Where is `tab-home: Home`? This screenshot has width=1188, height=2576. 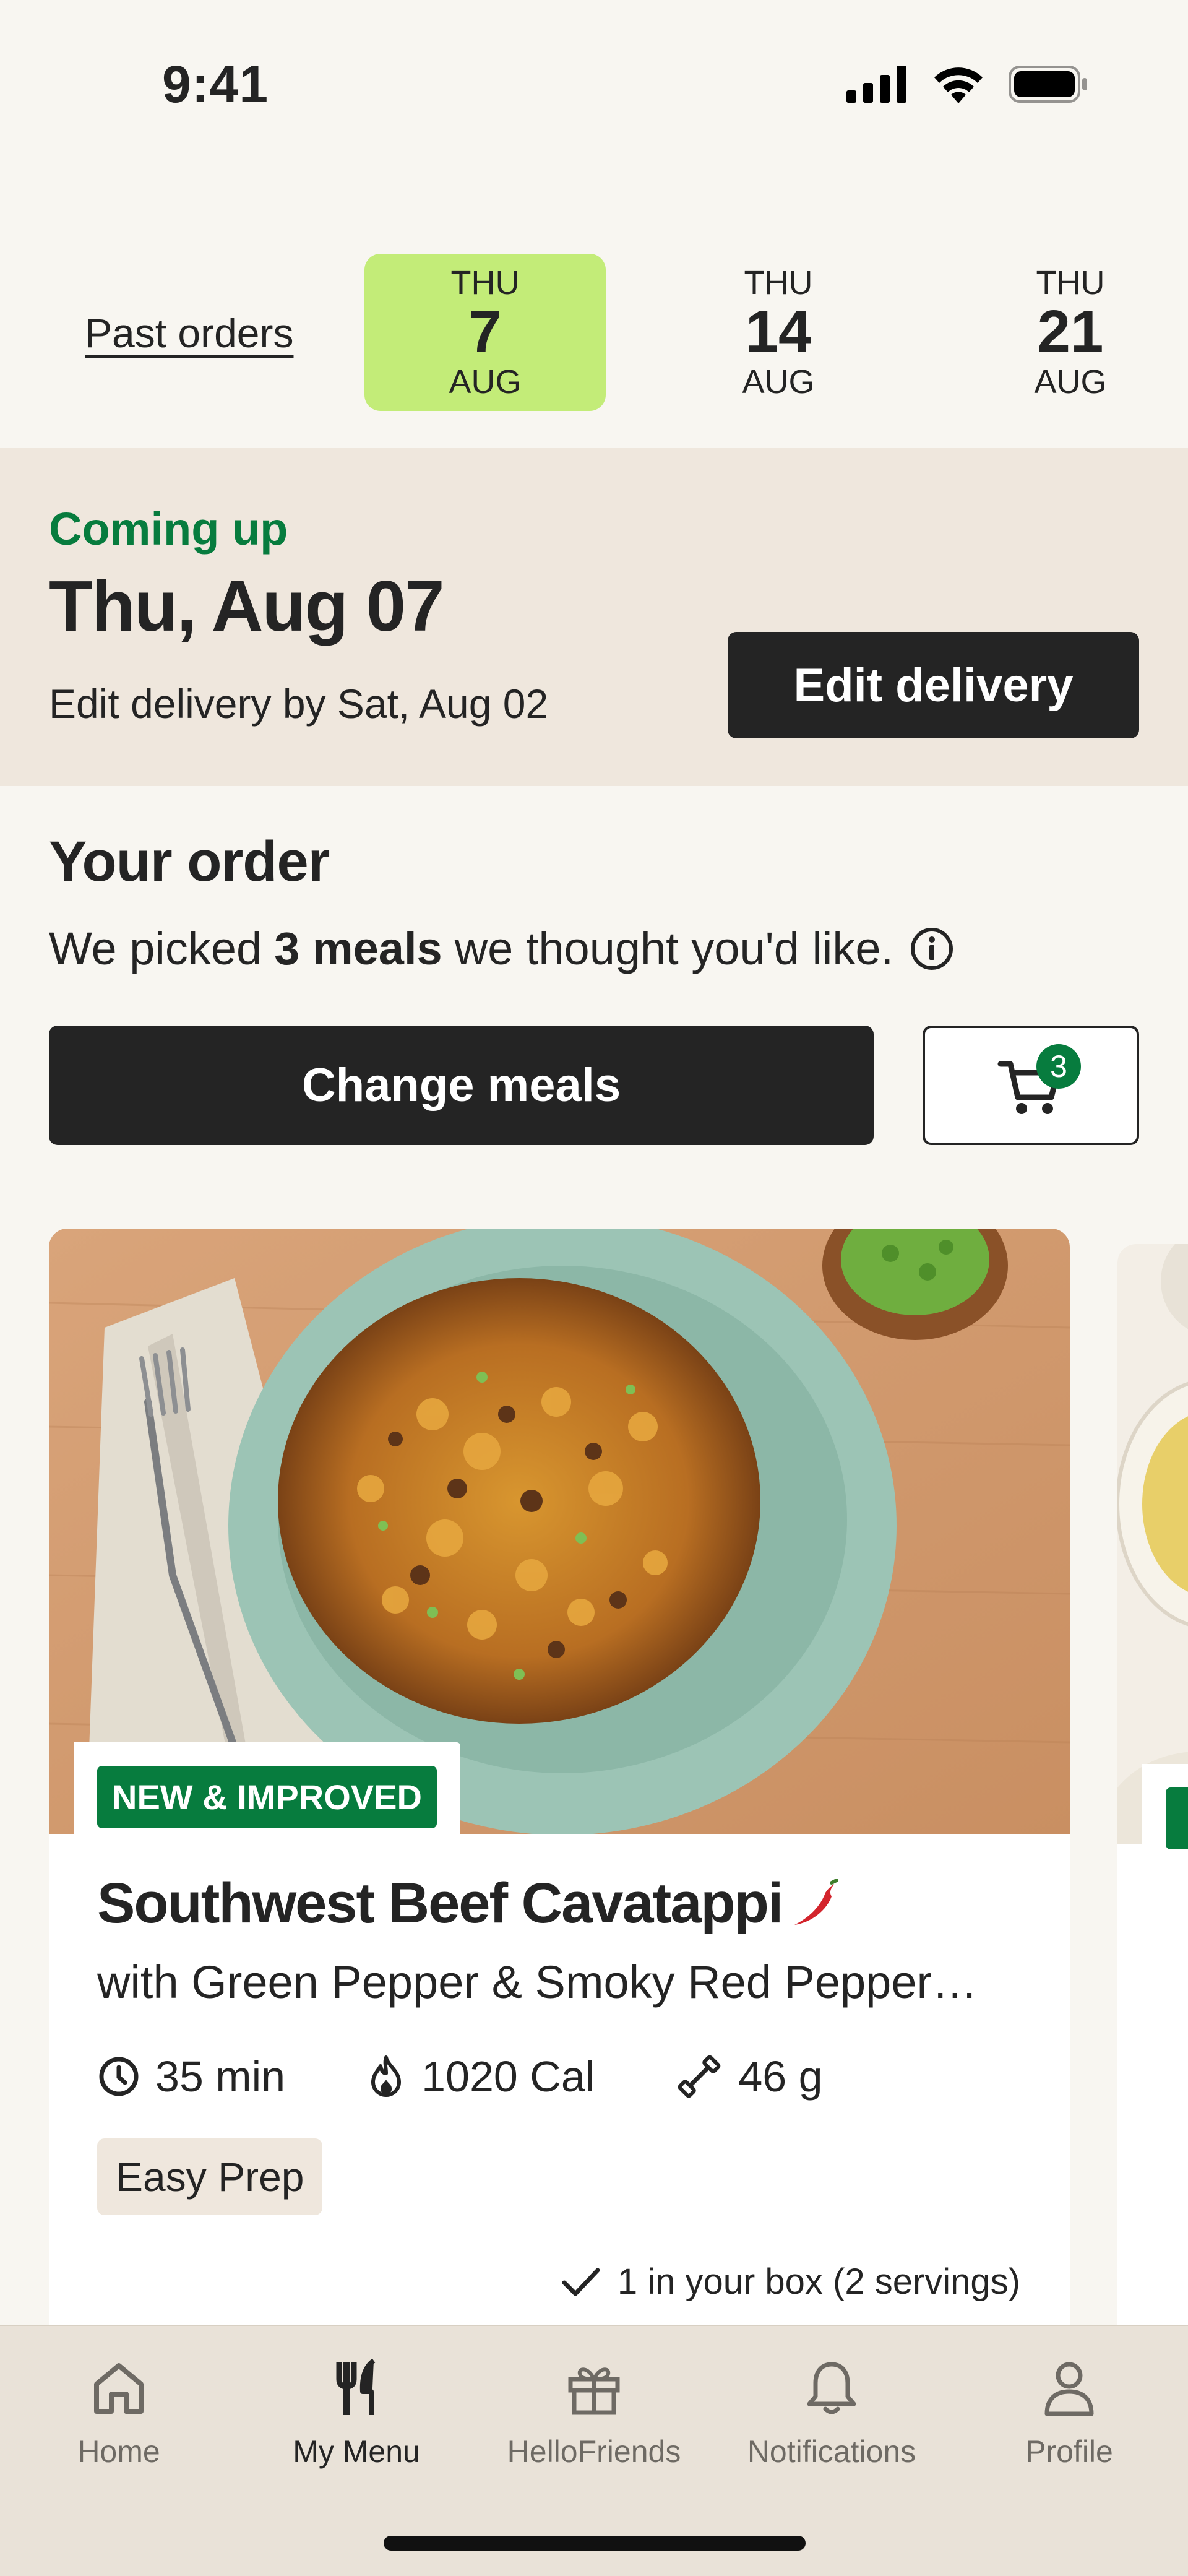
tab-home: Home is located at coordinates (119, 2413).